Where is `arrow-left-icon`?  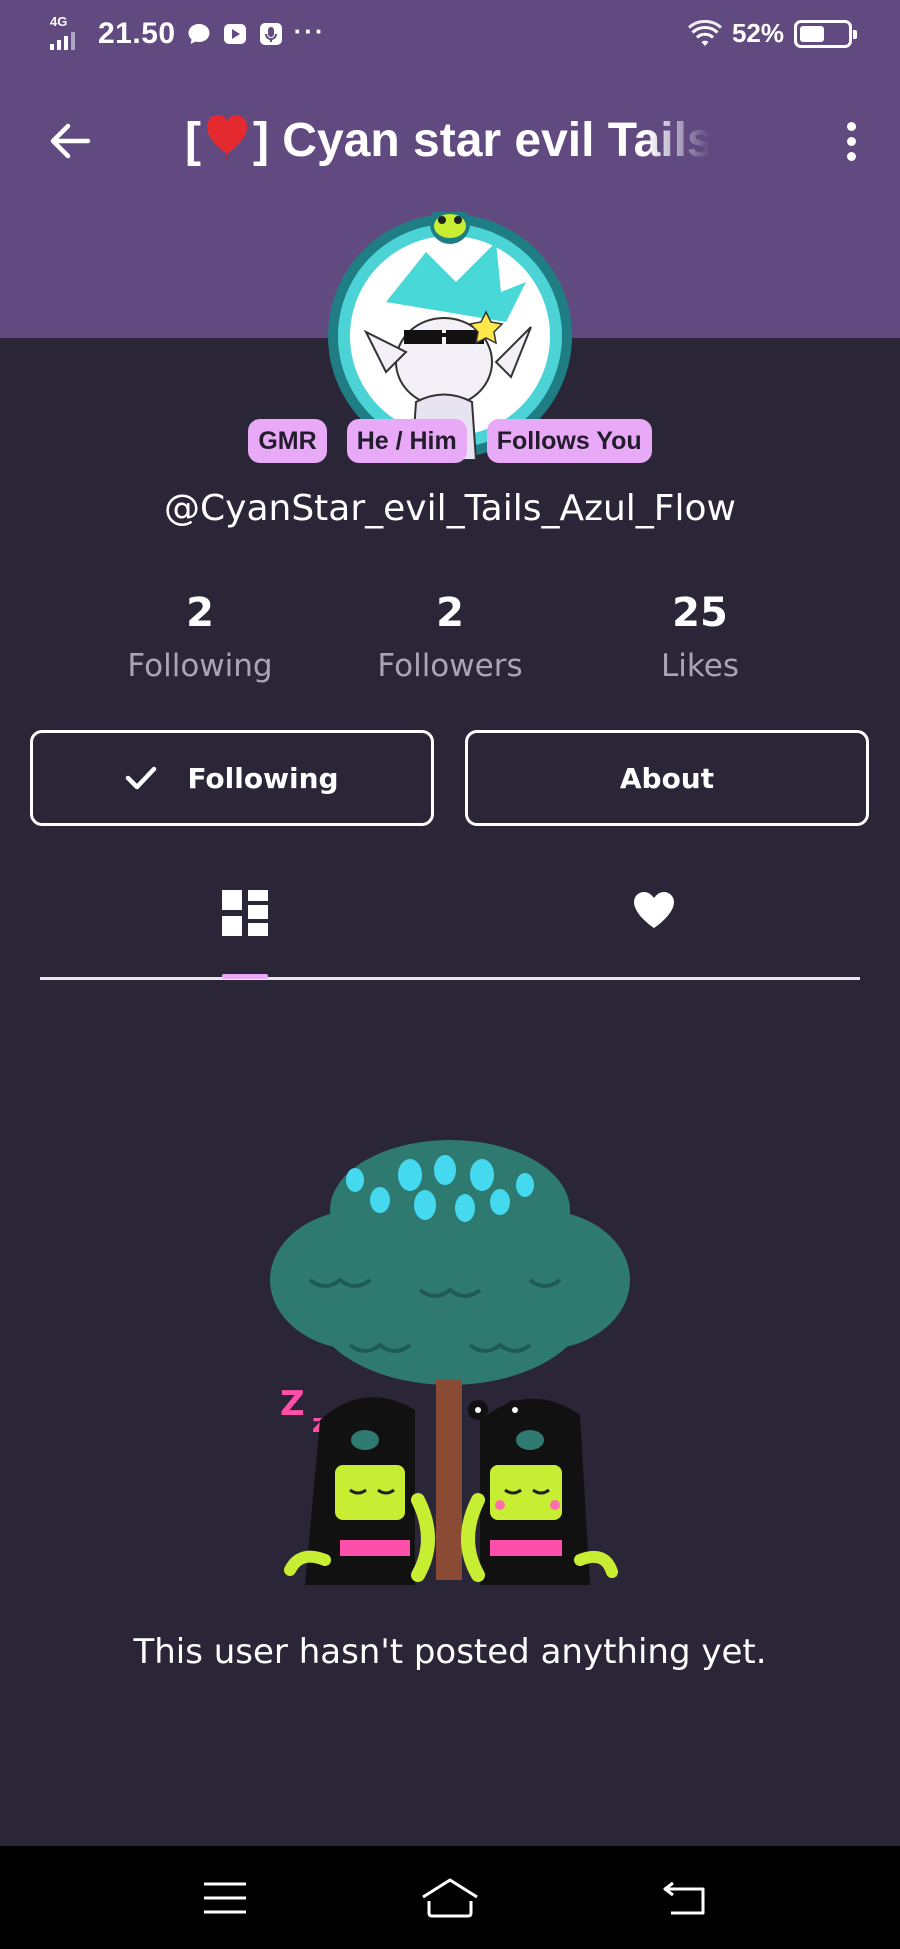
arrow-left-icon is located at coordinates (70, 141).